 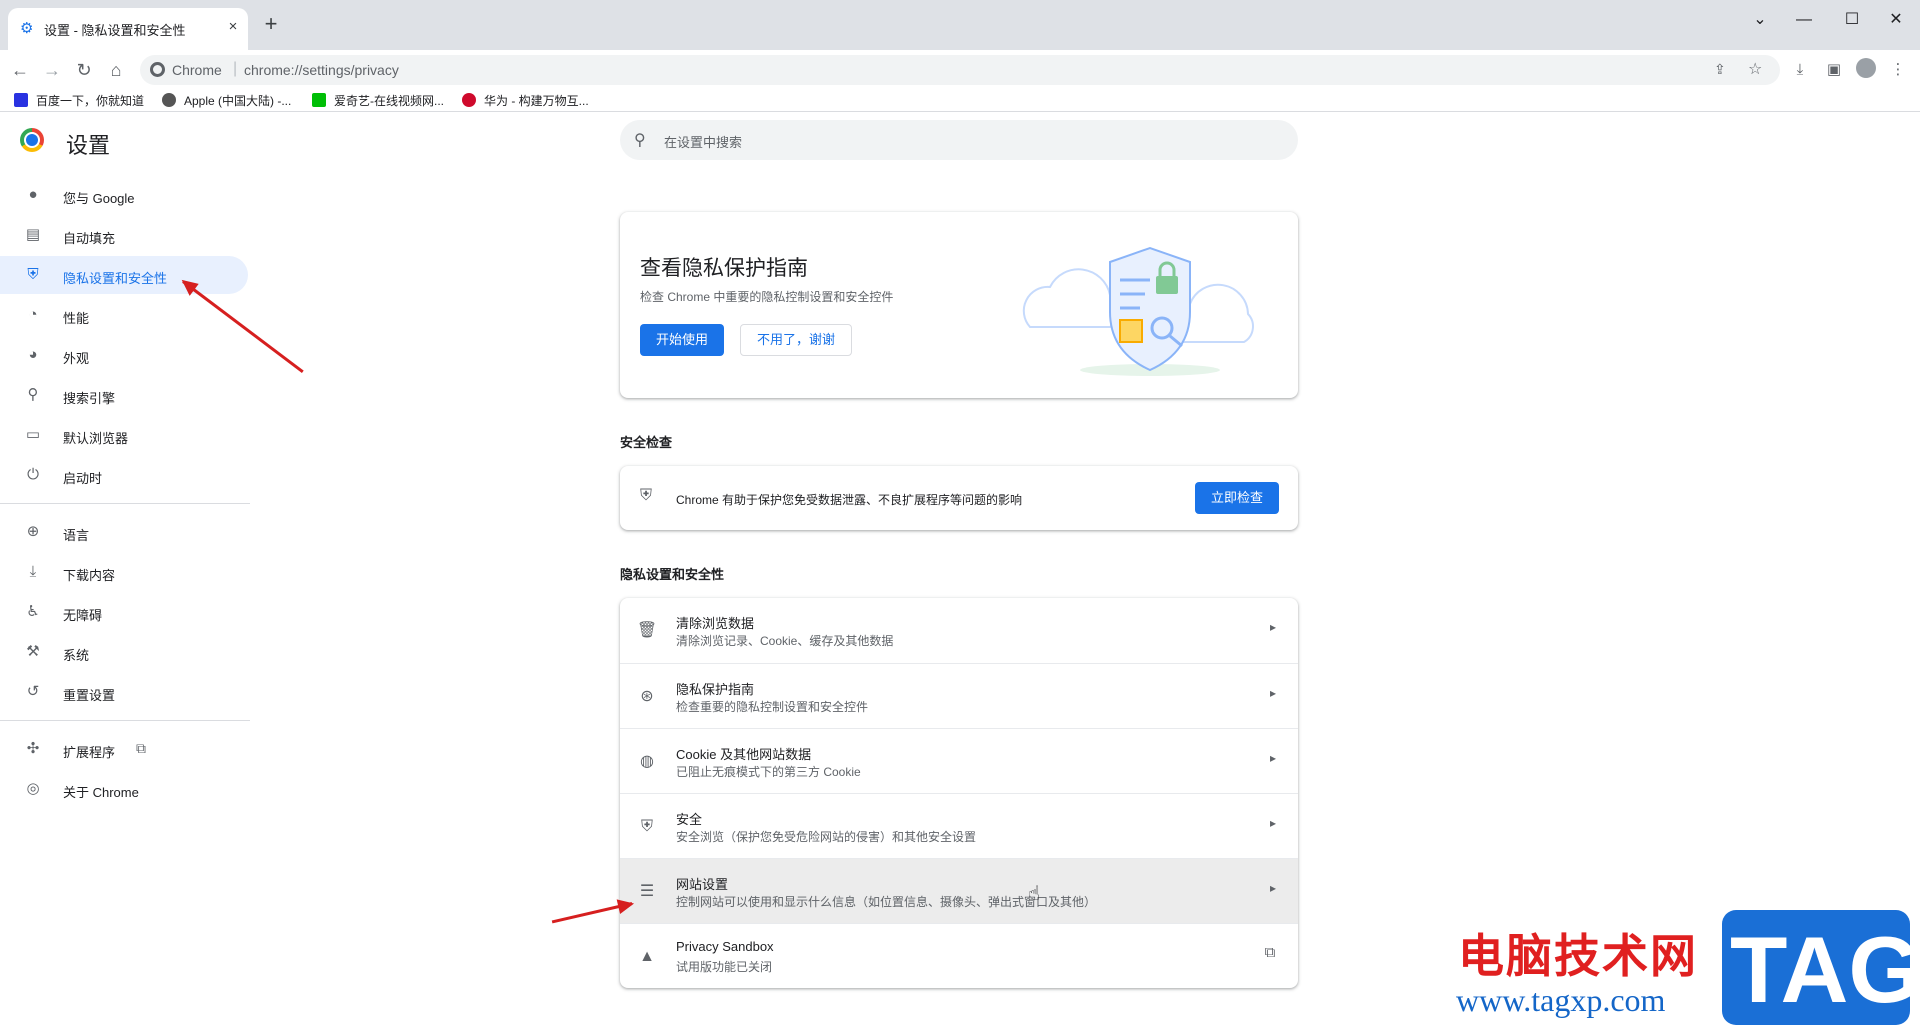 I want to click on tab-settings: ⚙ 设置 - 隐私设置和安全性 ×, so click(x=128, y=29).